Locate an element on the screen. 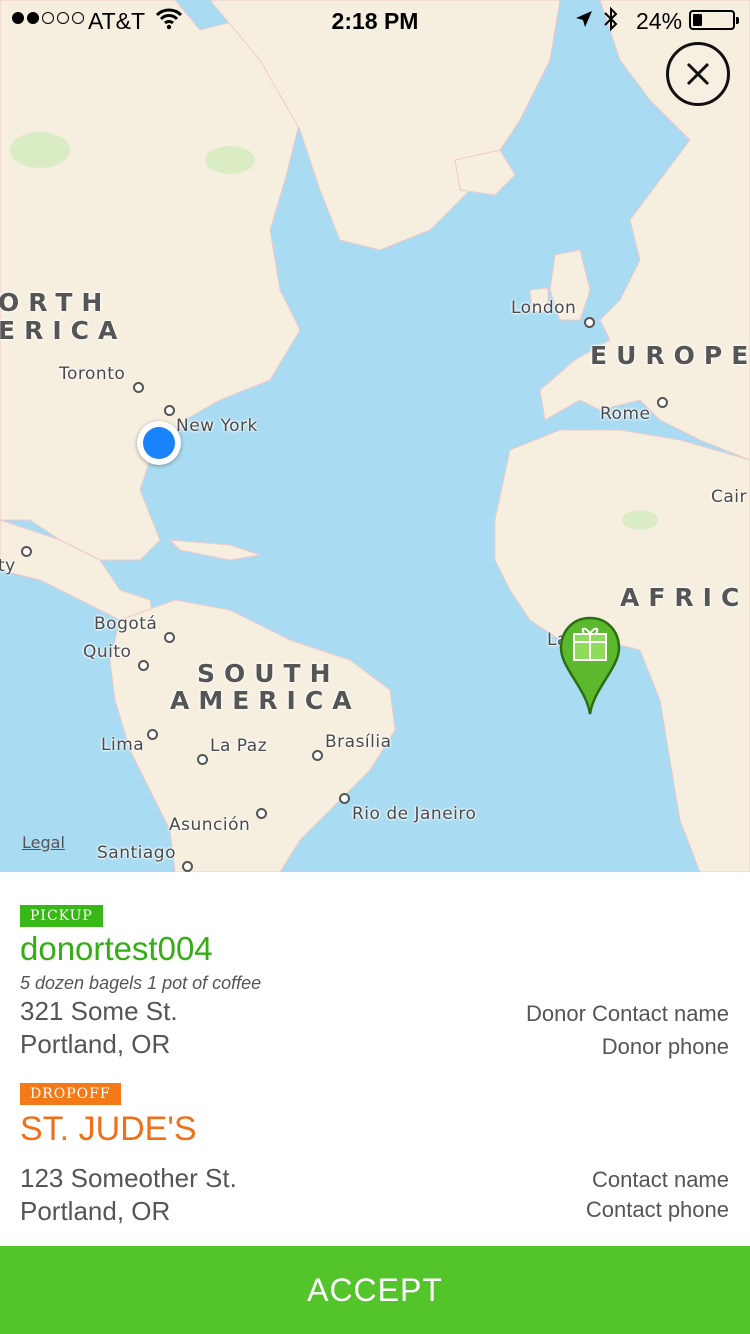 The height and width of the screenshot is (1334, 750). city-dot-brasilia is located at coordinates (317, 755).